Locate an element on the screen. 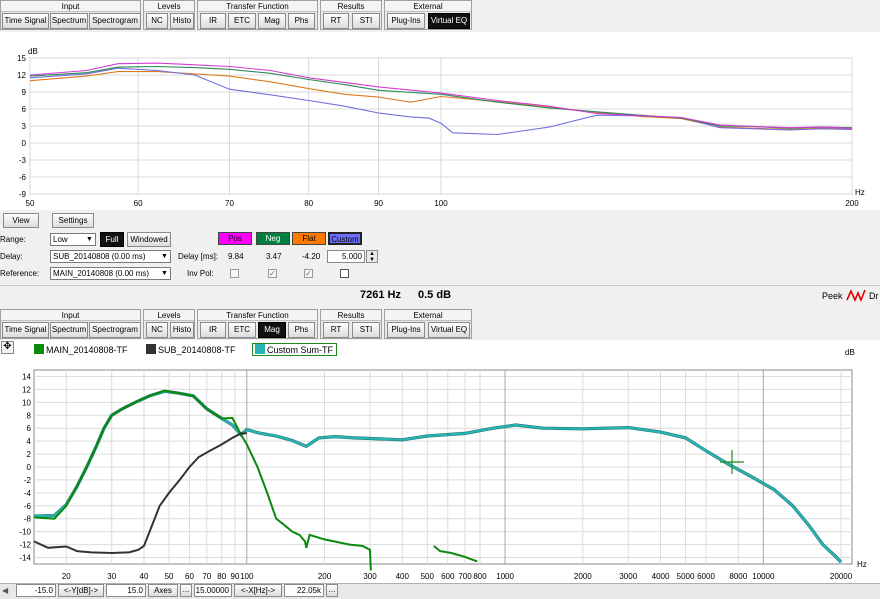  bottom-group-transfer-function: Transfer Function IR ETC Mag Phs is located at coordinates (257, 324).